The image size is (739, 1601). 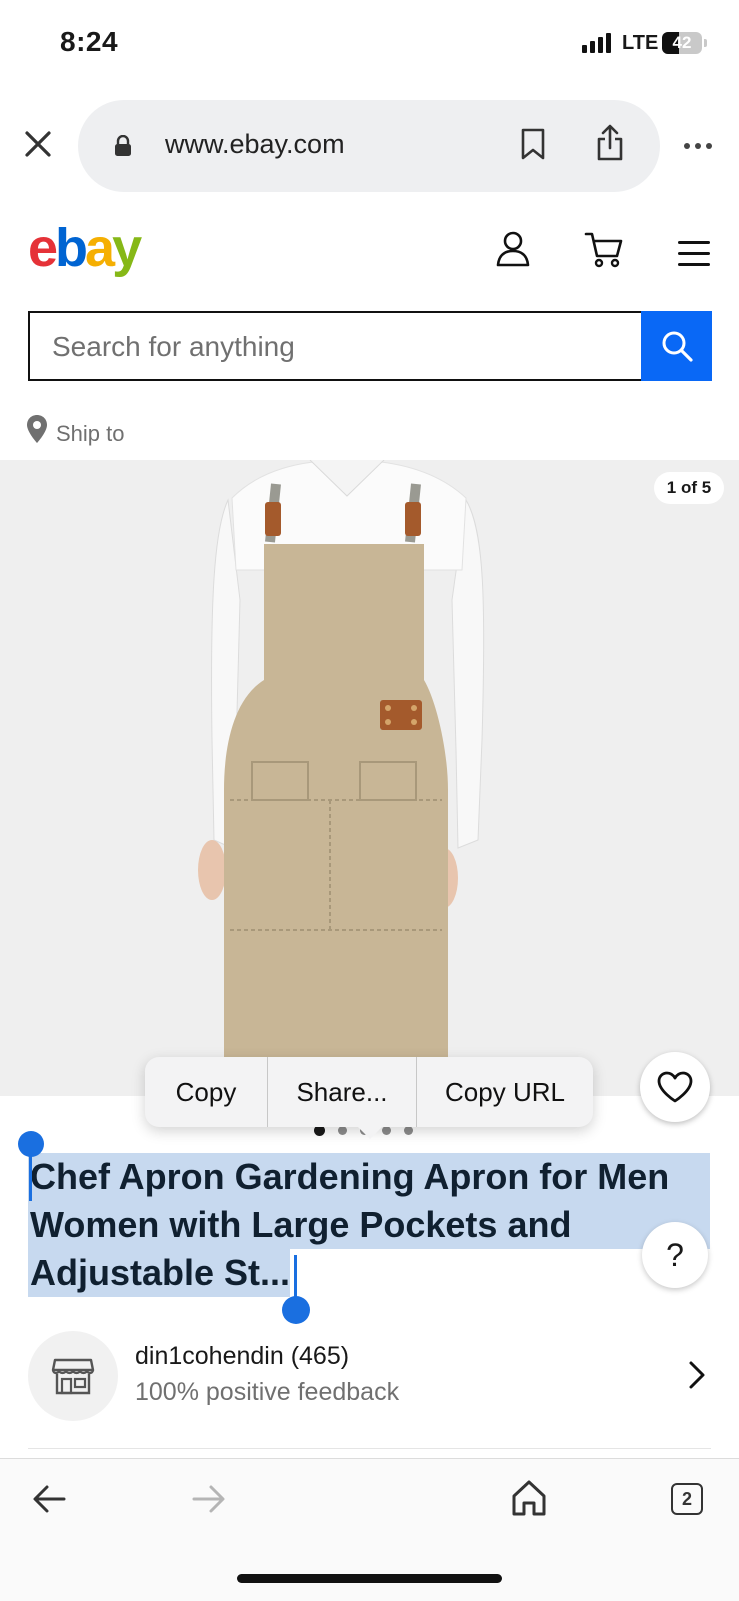 What do you see at coordinates (100, 248) in the screenshot?
I see `logo-letter-a: a` at bounding box center [100, 248].